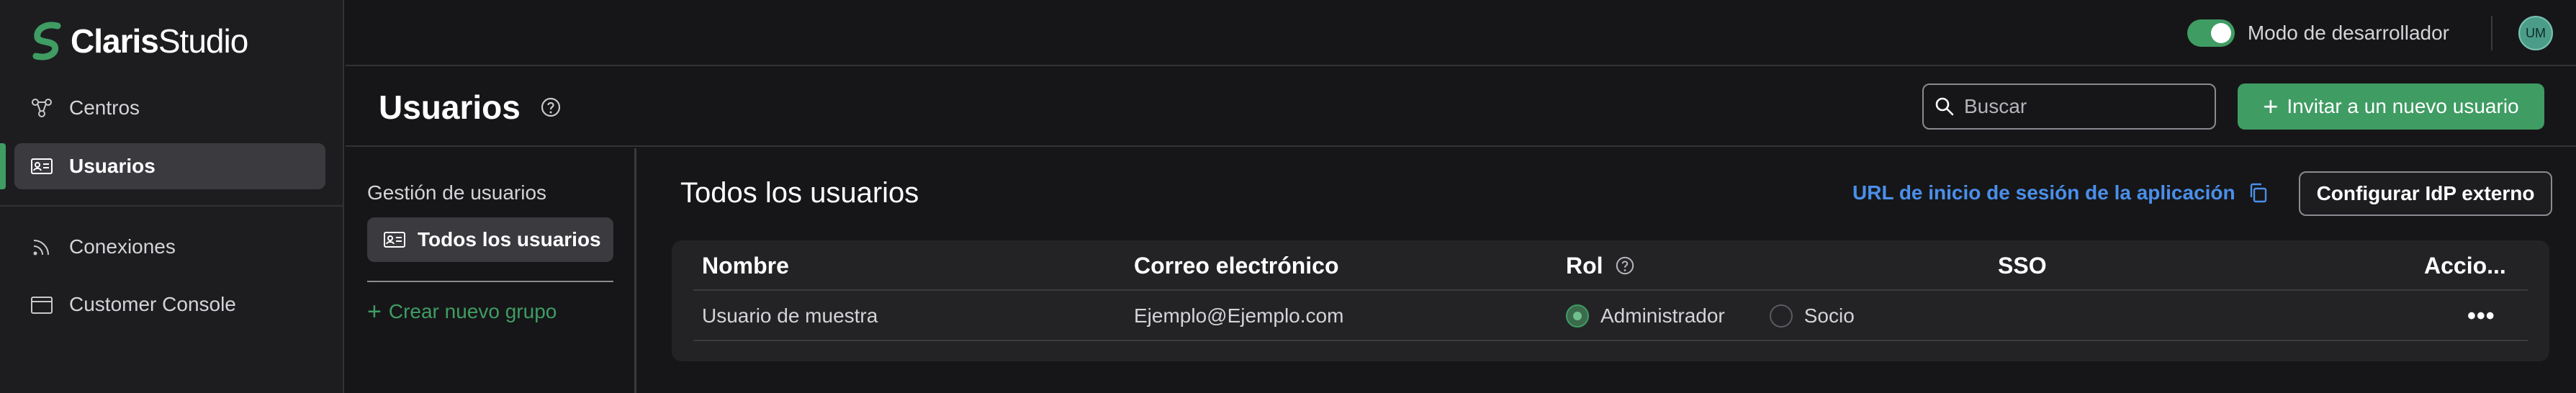 The width and height of the screenshot is (2576, 393). I want to click on sidebar-item-conexiones: Conexiones, so click(169, 247).